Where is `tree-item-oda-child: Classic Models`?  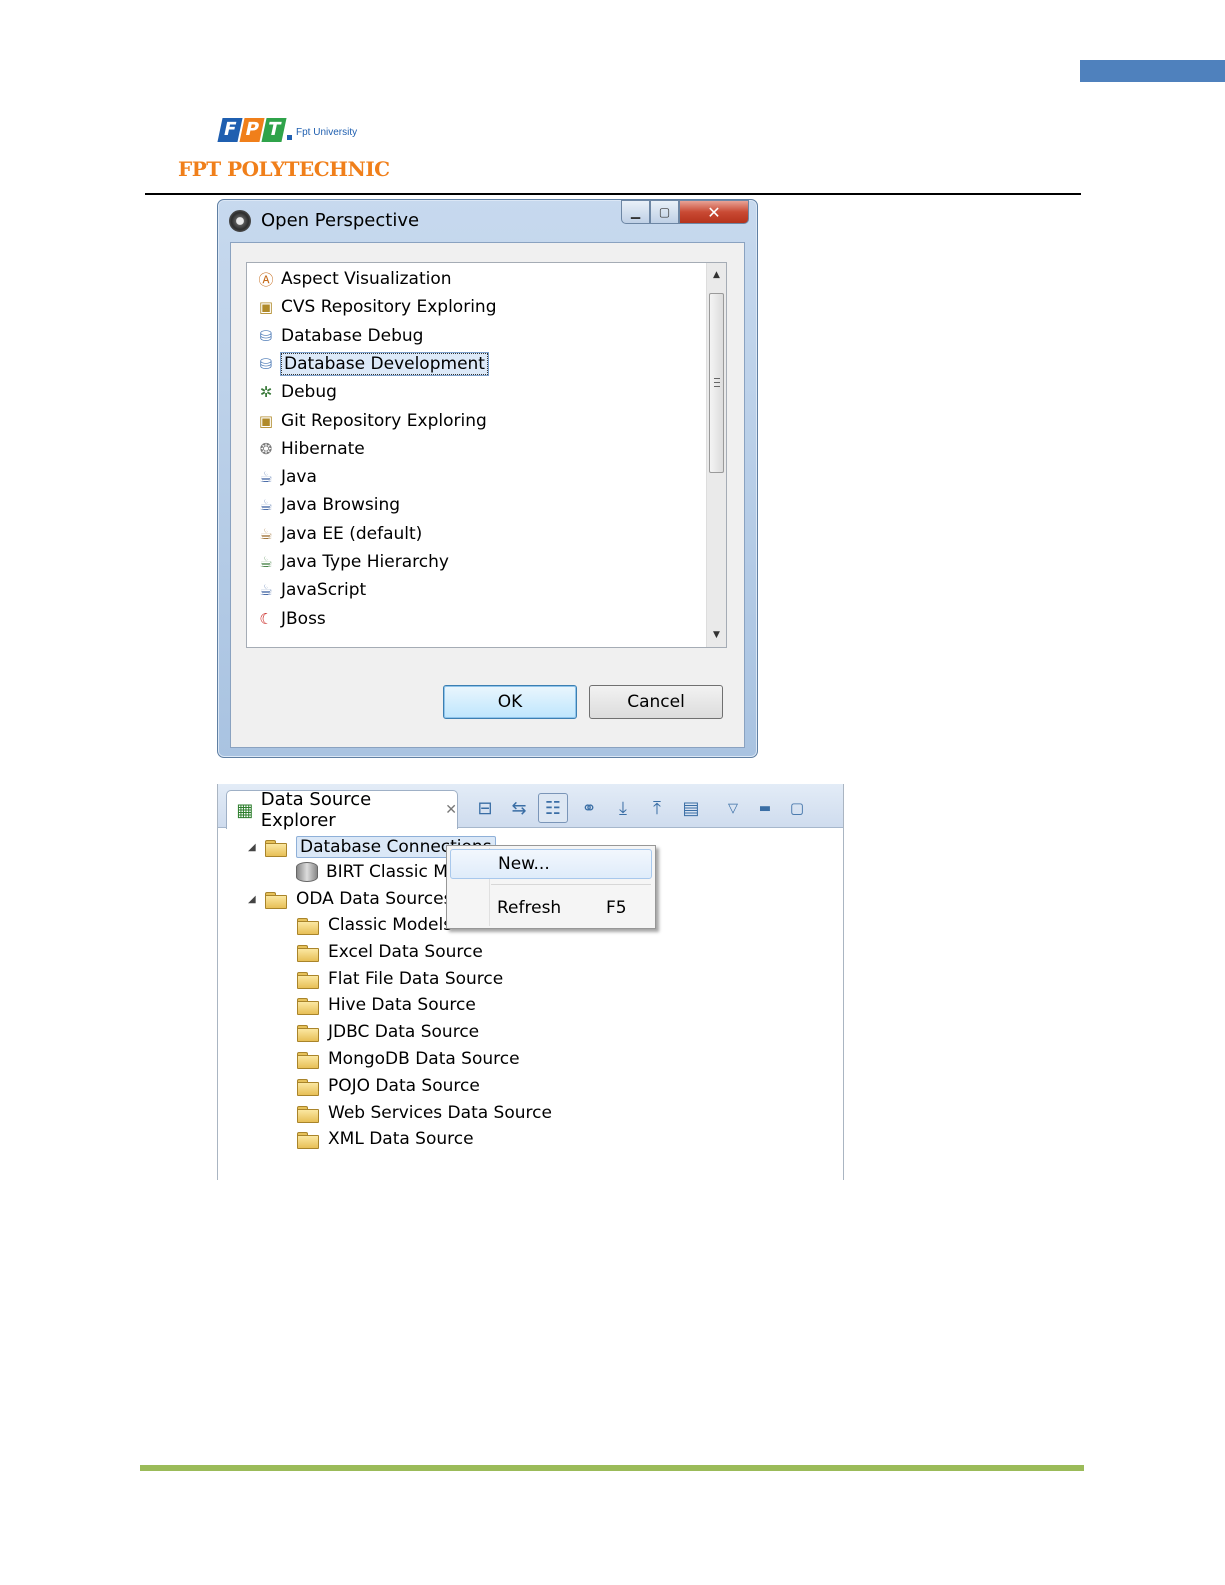
tree-item-oda-child: Classic Models is located at coordinates (366, 925).